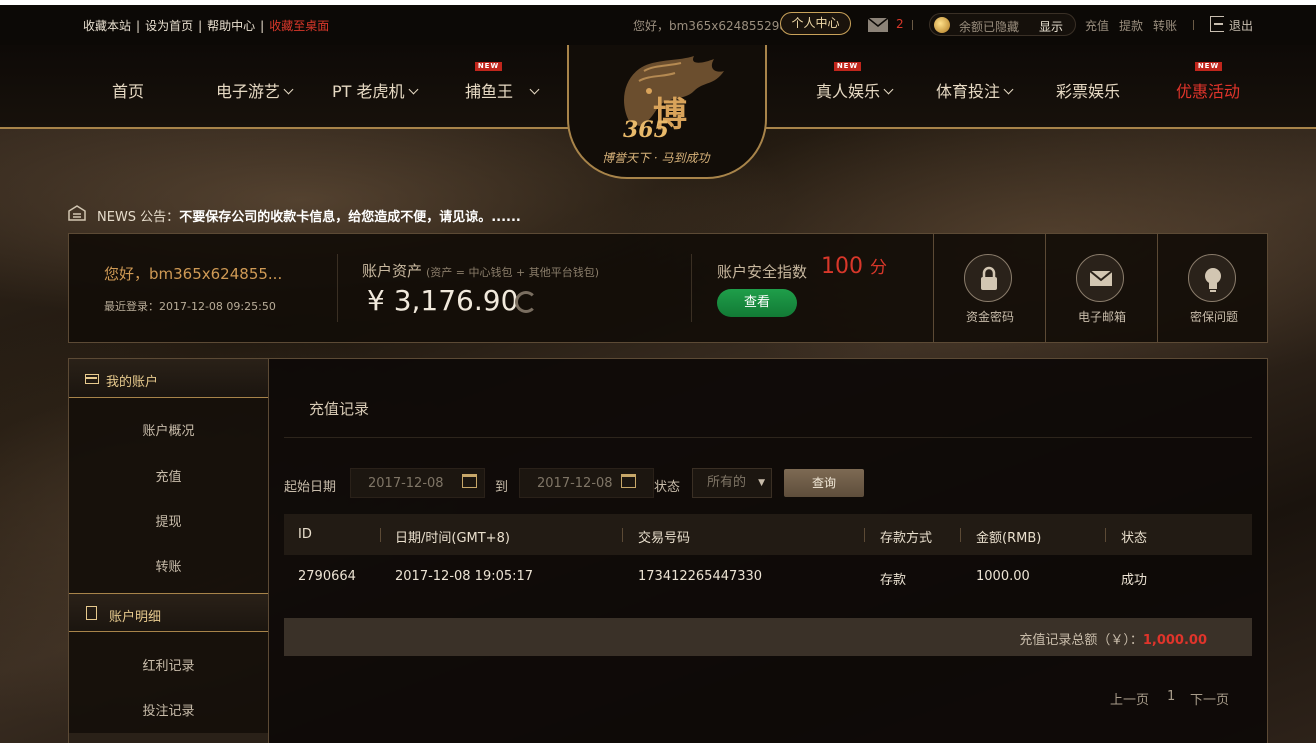  What do you see at coordinates (761, 483) in the screenshot?
I see `dropdown-arrow-icon: ▼` at bounding box center [761, 483].